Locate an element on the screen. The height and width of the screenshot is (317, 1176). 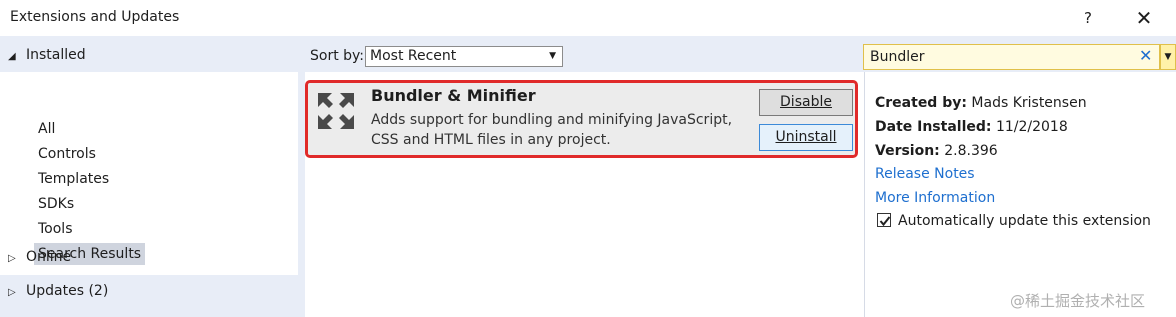
uninstall-button-label: Uninstall is located at coordinates (806, 137).